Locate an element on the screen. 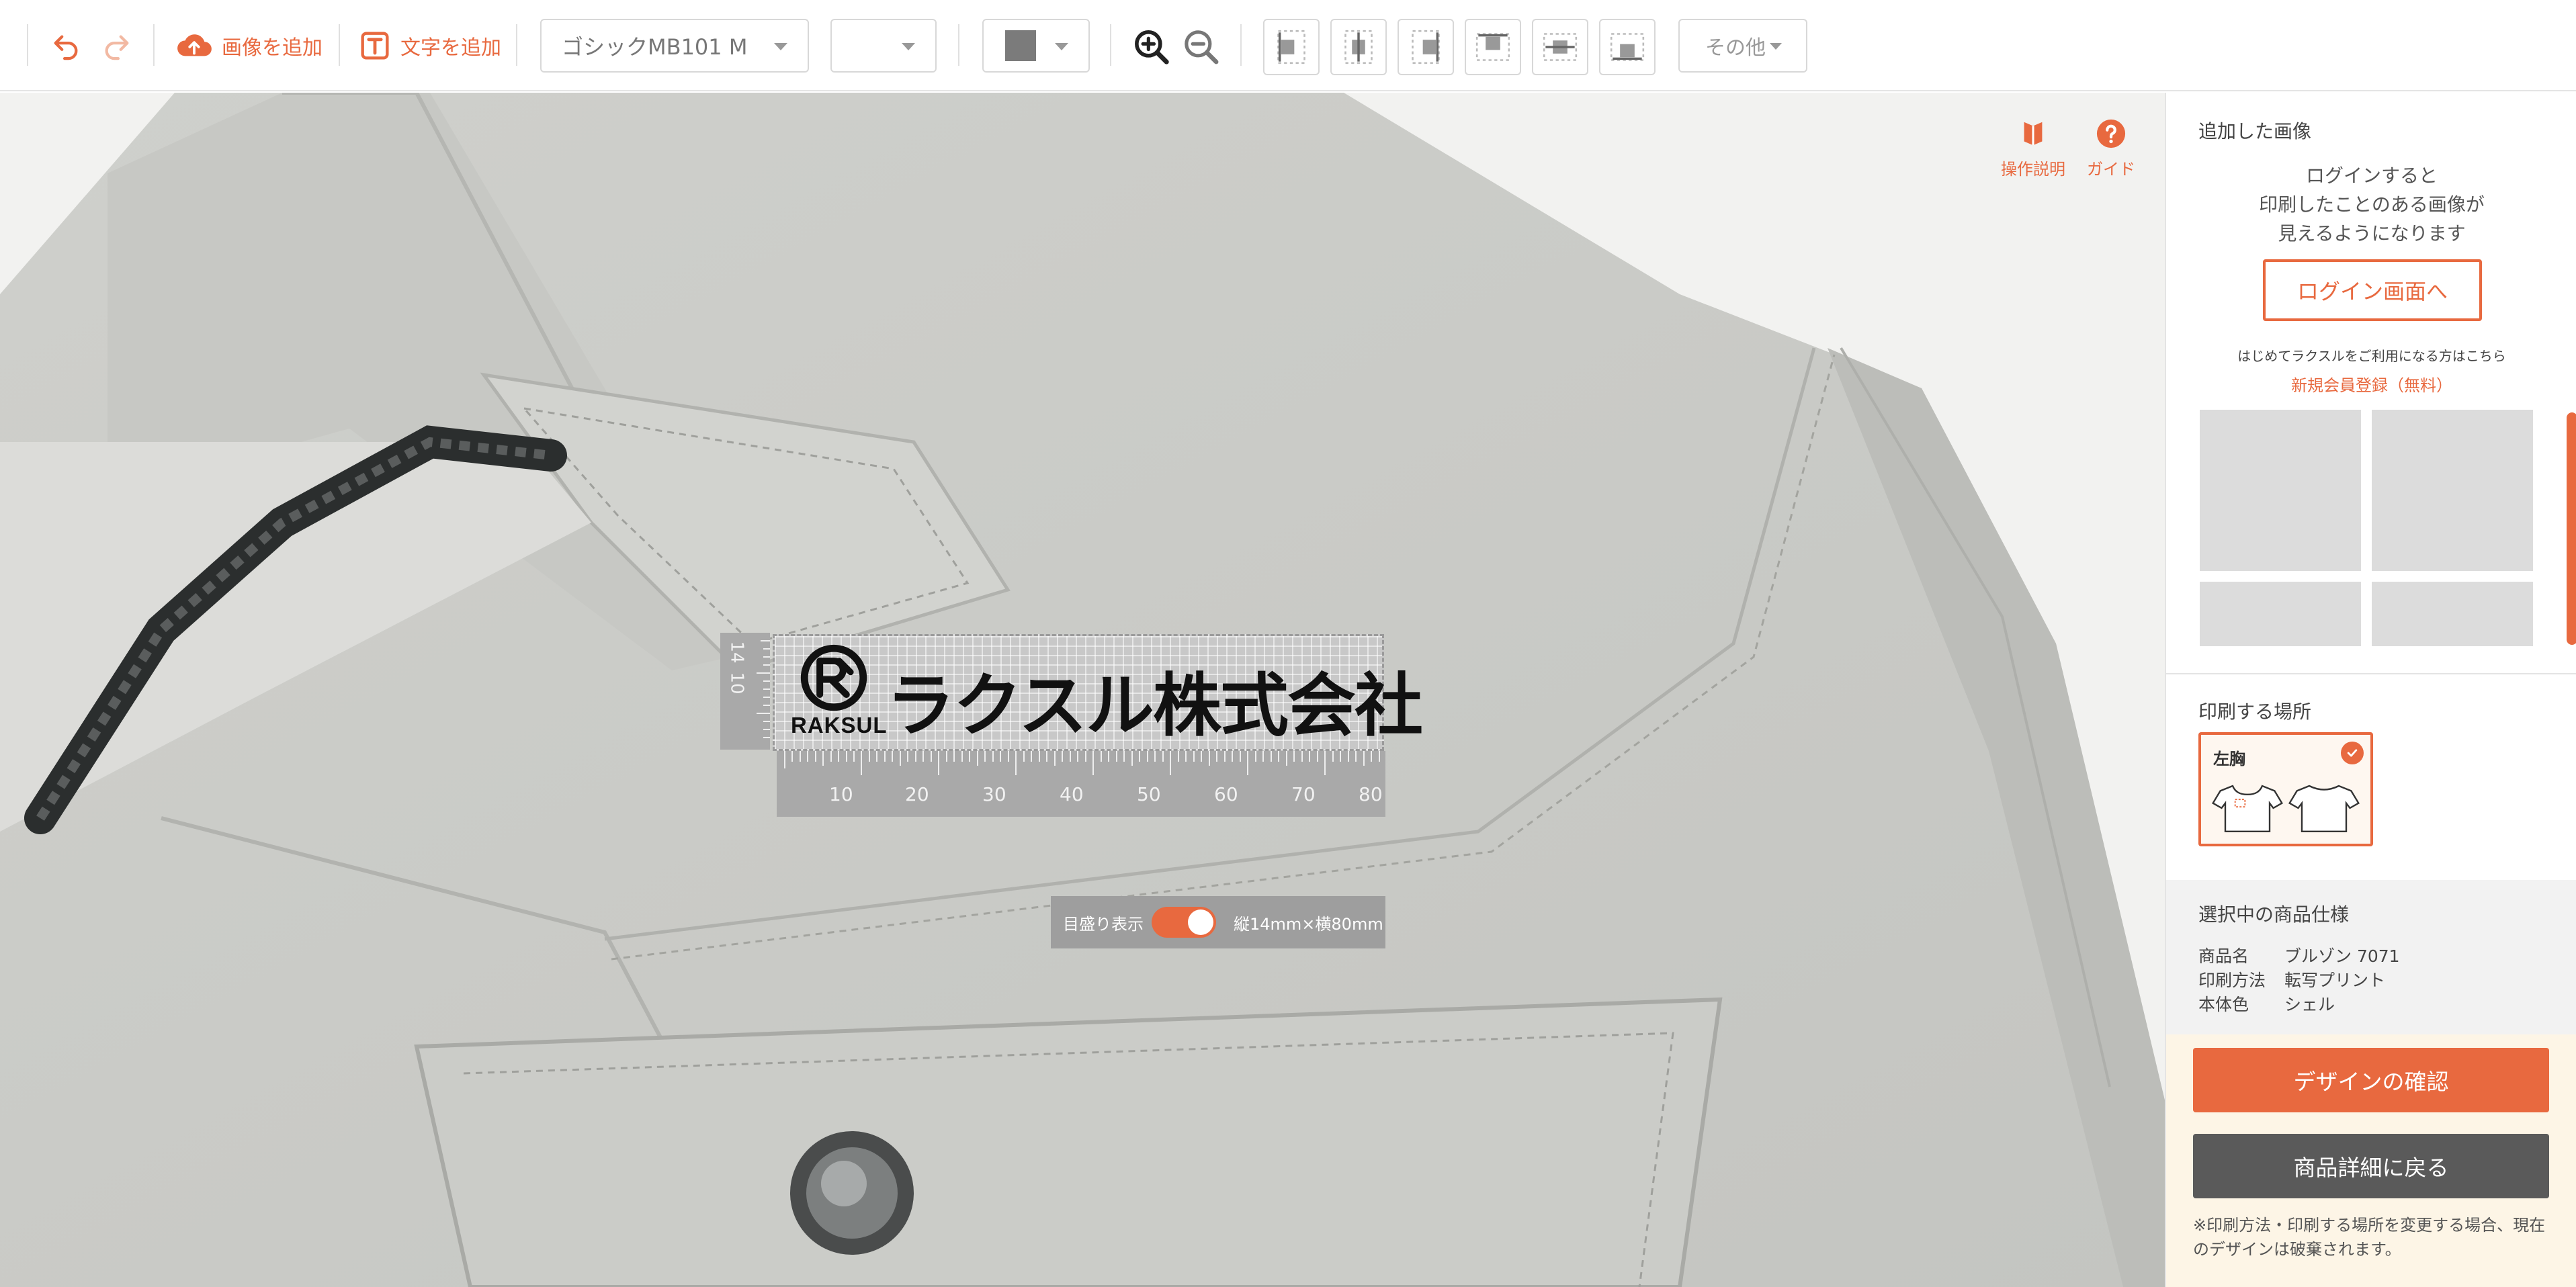 The height and width of the screenshot is (1287, 2576). size-readout: 縦14mm×横80mm is located at coordinates (1308, 924).